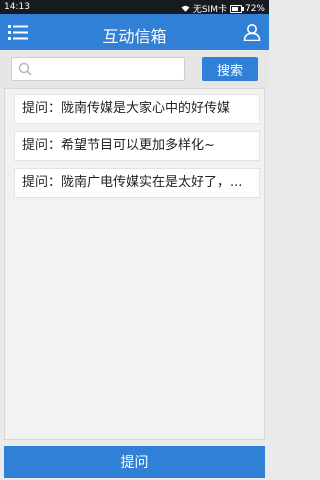 The image size is (320, 480). Describe the element at coordinates (252, 32) in the screenshot. I see `user-icon` at that location.